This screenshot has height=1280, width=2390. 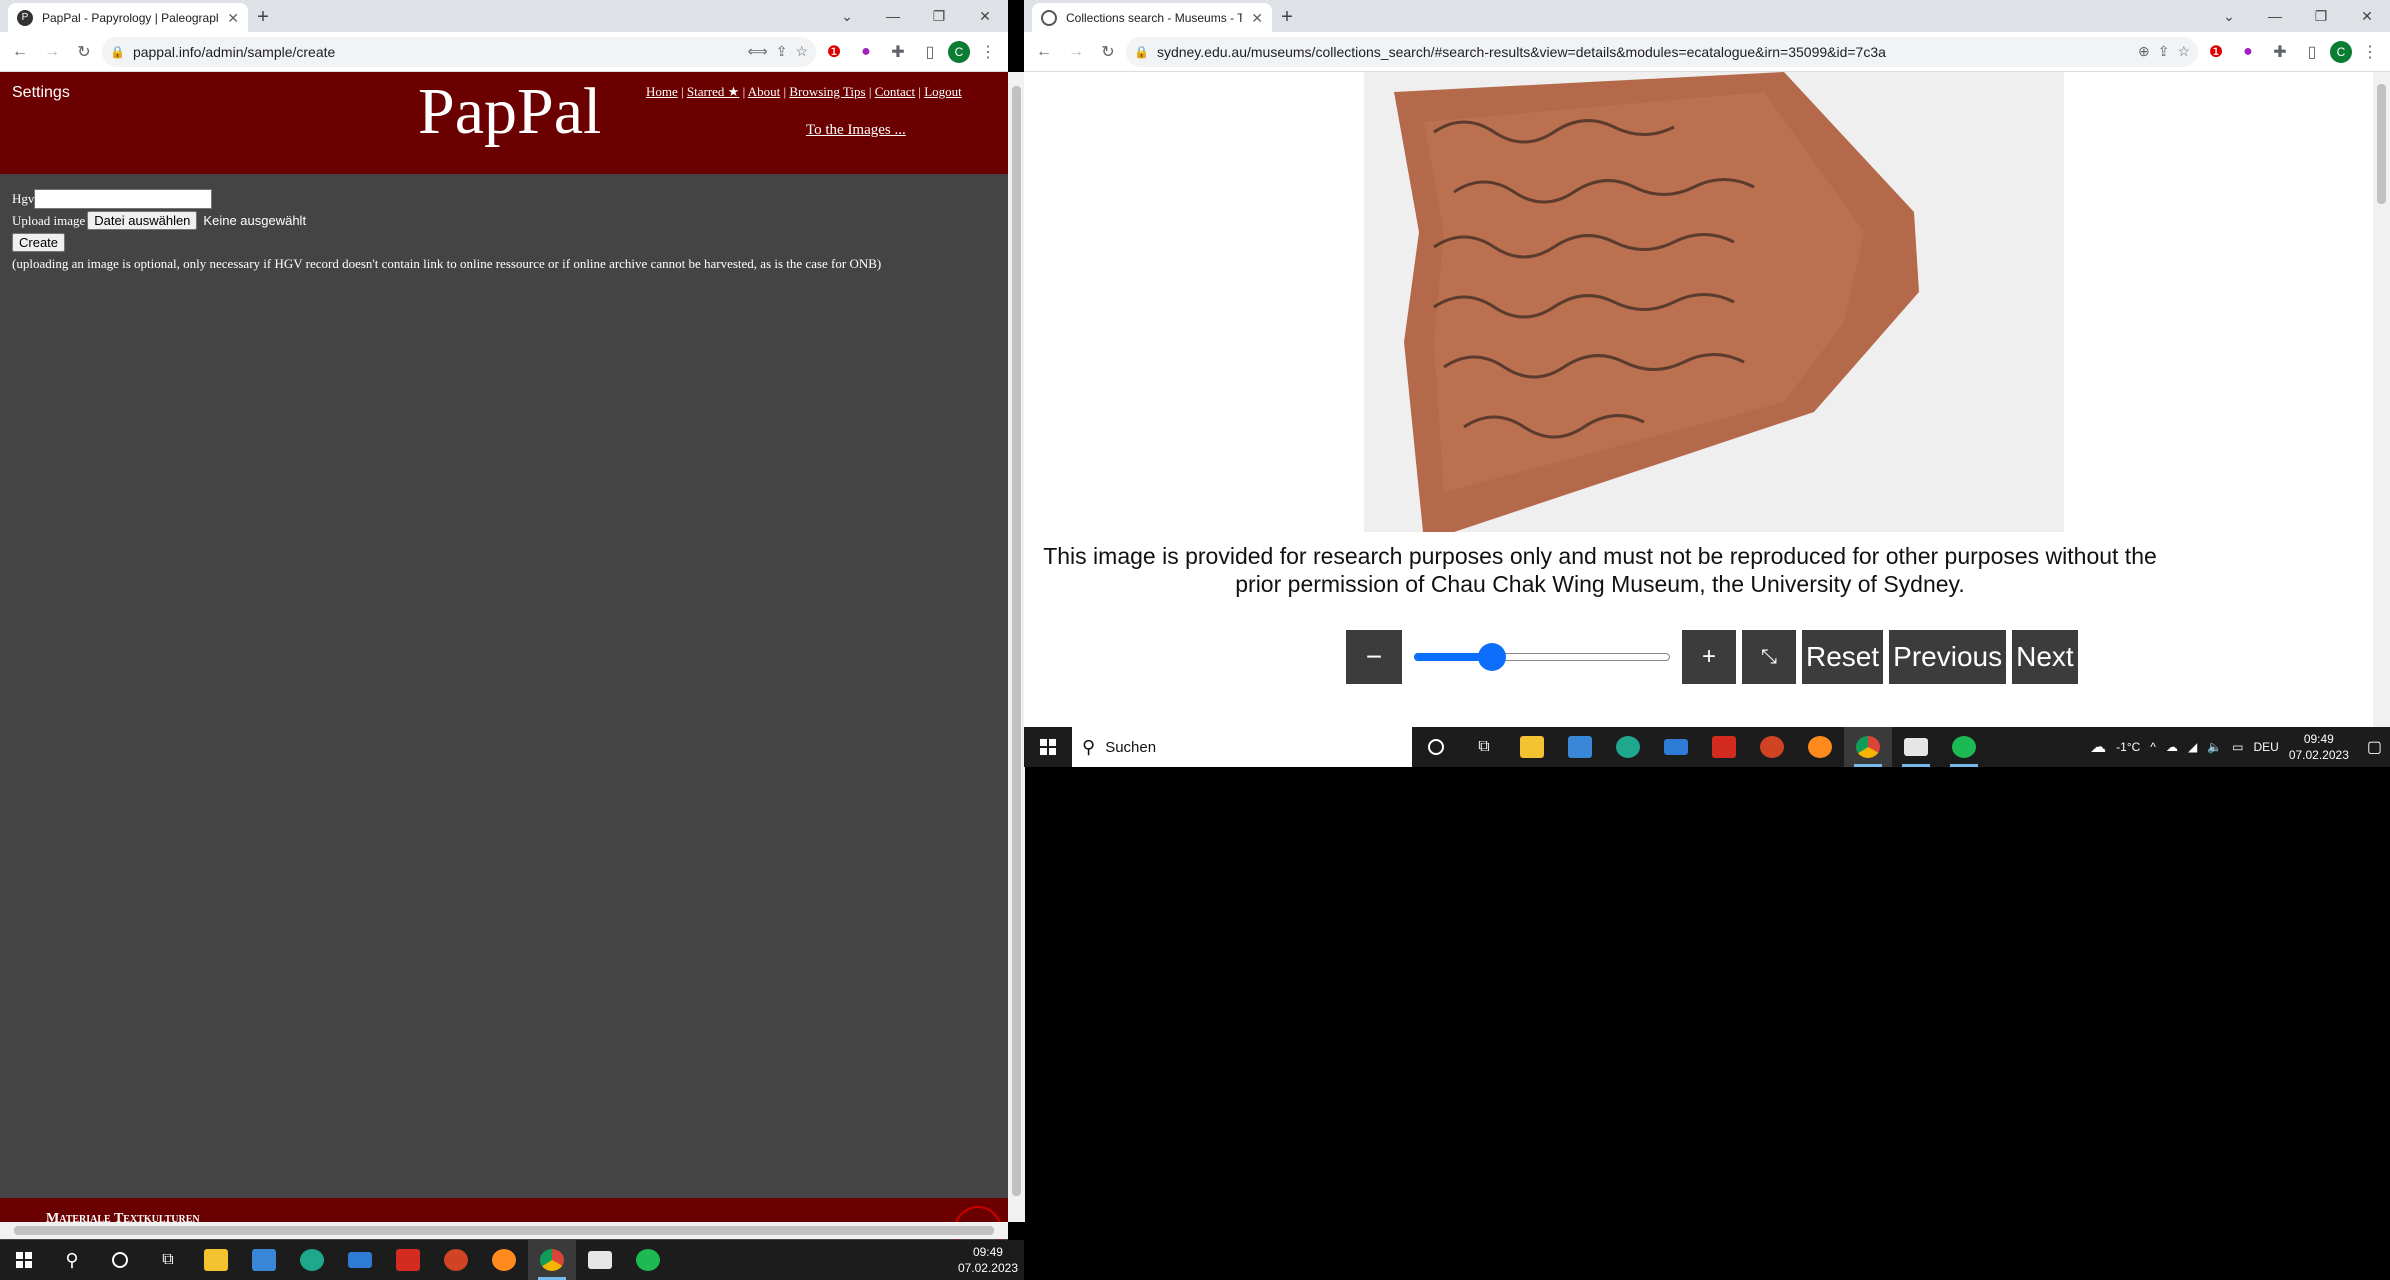 I want to click on weather-icon: ☁, so click(x=2098, y=747).